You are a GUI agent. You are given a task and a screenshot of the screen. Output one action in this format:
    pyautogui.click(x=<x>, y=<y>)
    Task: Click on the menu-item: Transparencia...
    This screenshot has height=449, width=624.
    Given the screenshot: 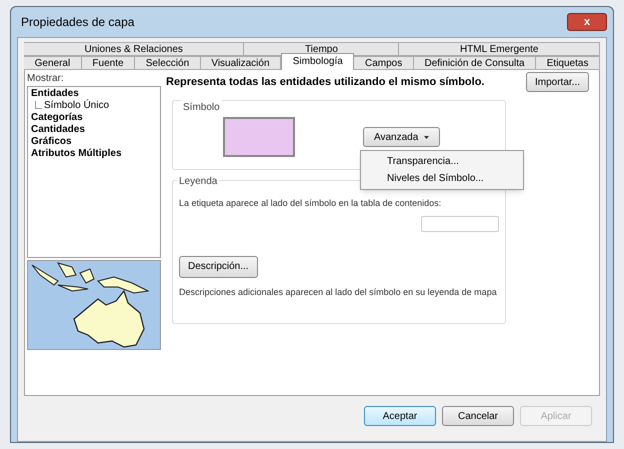 What is the action you would take?
    pyautogui.click(x=442, y=161)
    